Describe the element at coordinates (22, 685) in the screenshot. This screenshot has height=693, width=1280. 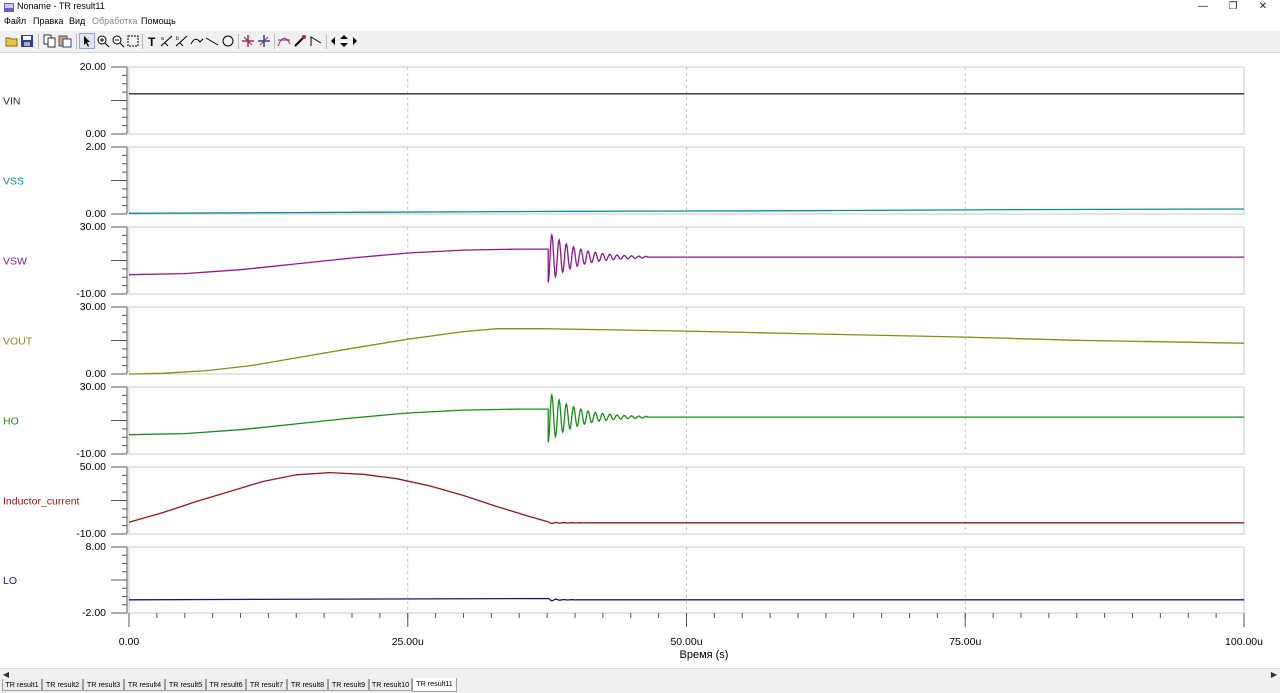
I see `tab-tr-result1: TR result1` at that location.